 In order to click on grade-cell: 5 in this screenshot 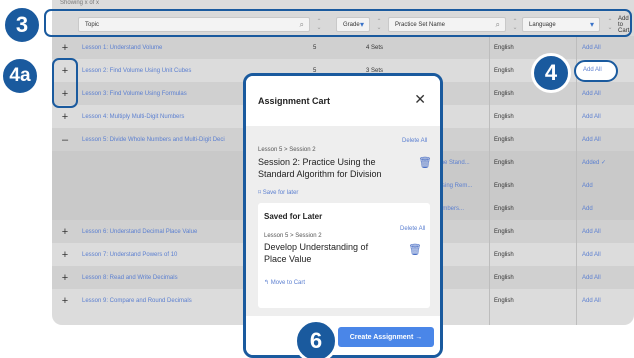, I will do `click(315, 47)`.